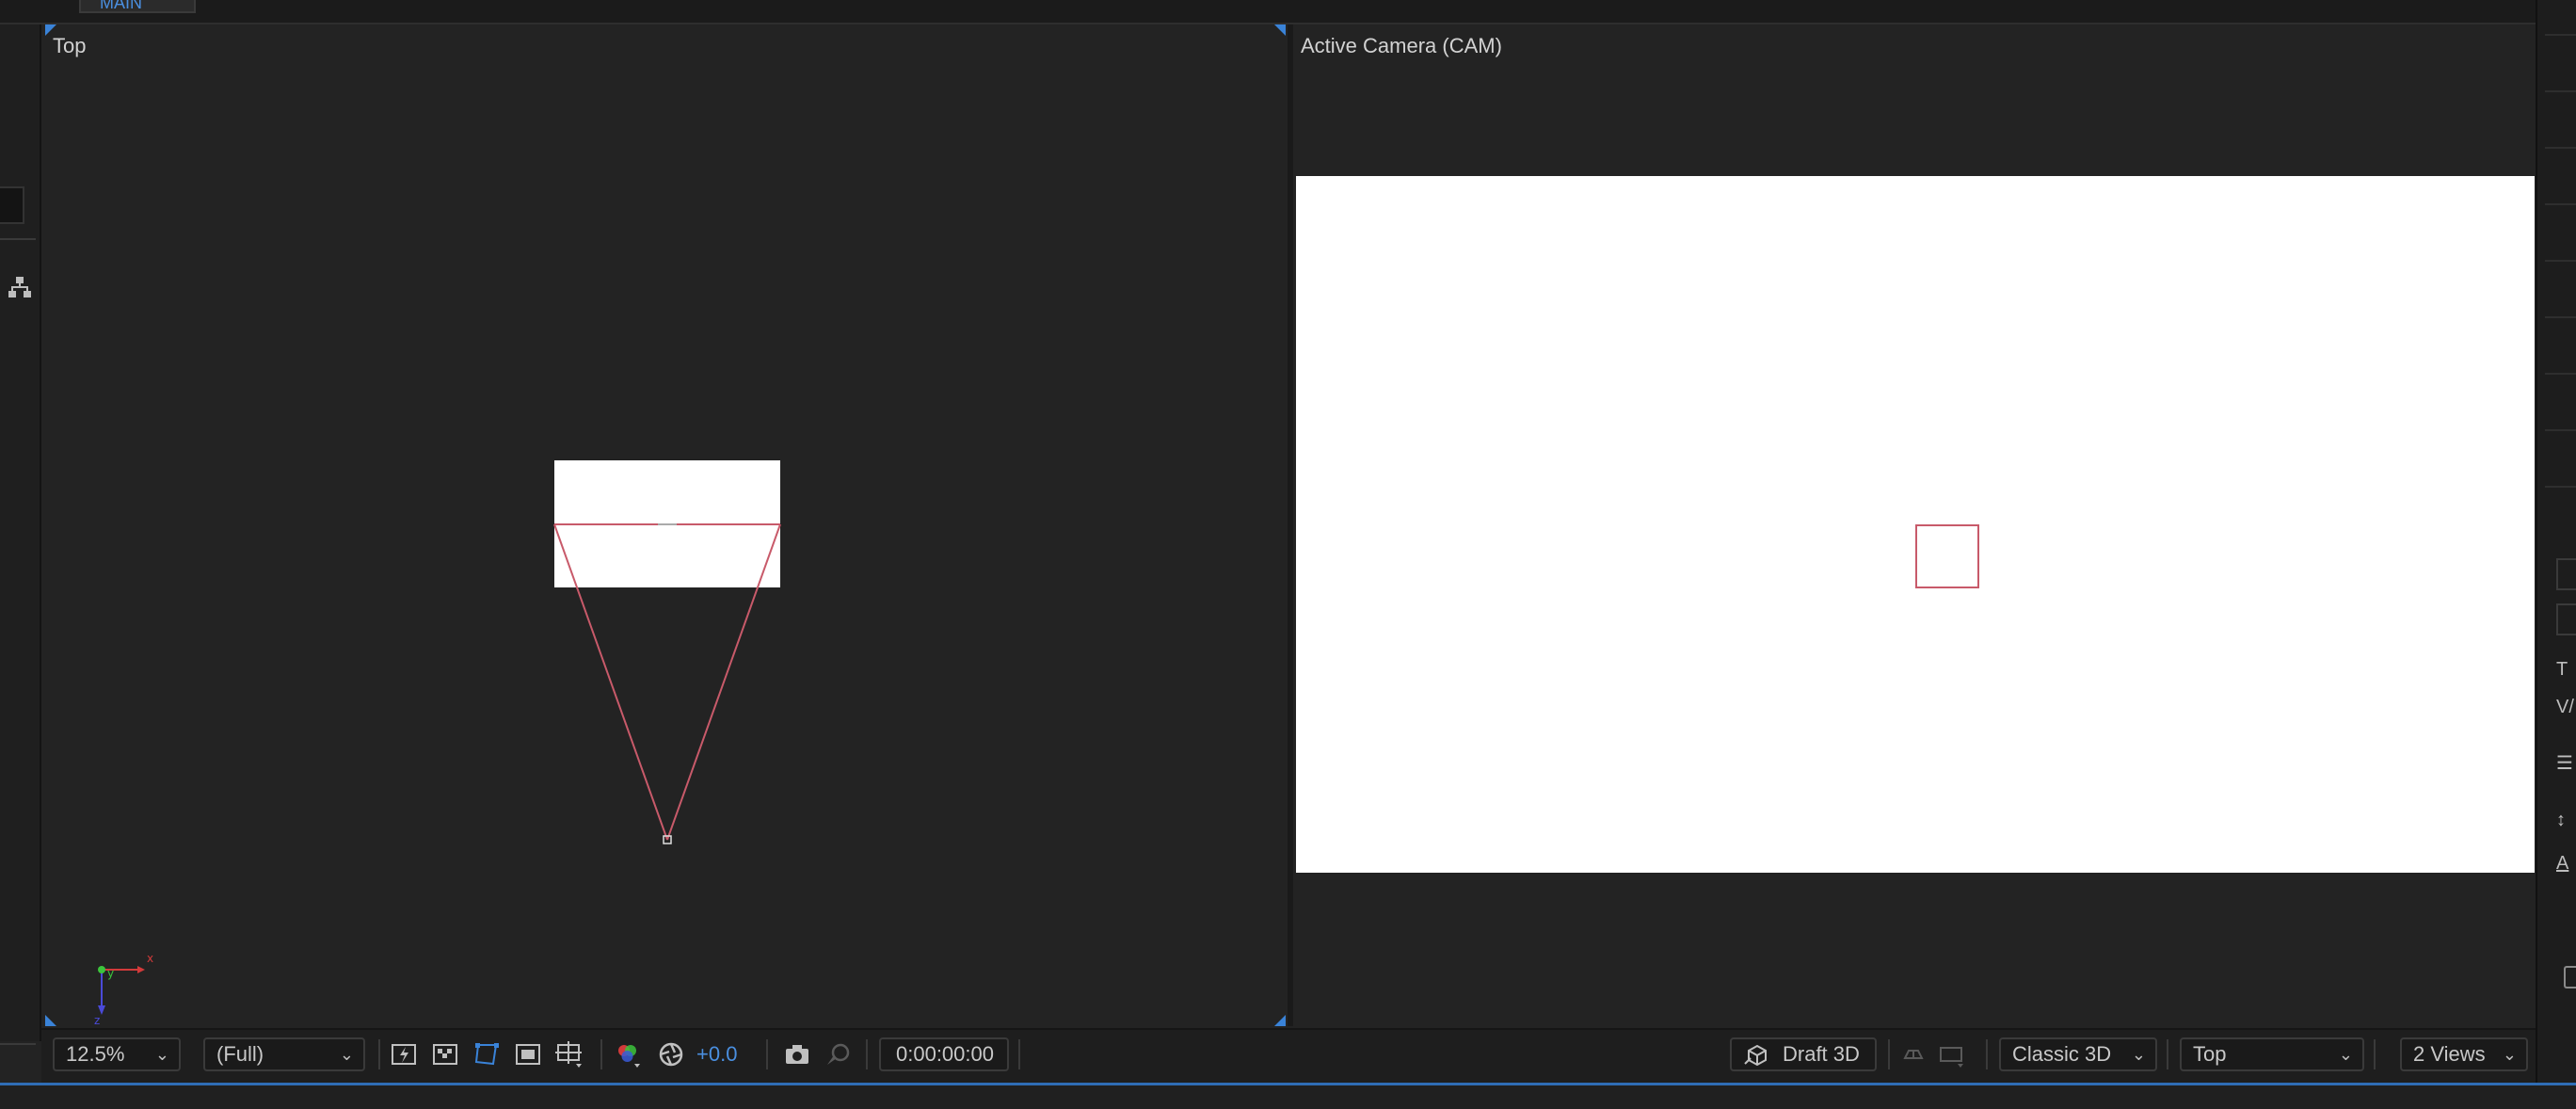  I want to click on fast-previews-icon, so click(404, 1054).